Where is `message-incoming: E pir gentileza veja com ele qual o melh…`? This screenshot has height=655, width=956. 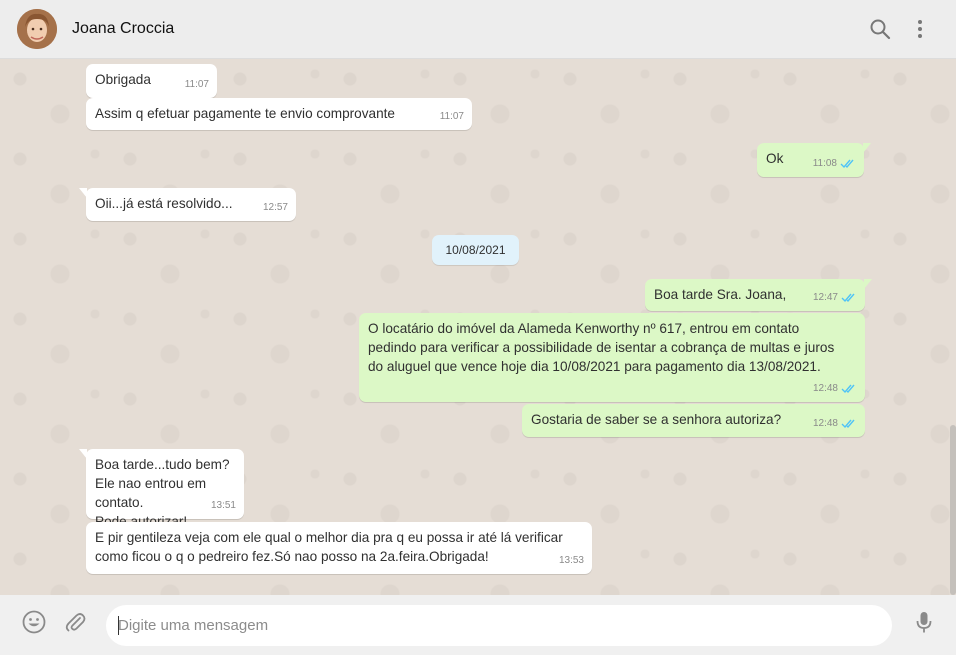 message-incoming: E pir gentileza veja com ele qual o melh… is located at coordinates (339, 548).